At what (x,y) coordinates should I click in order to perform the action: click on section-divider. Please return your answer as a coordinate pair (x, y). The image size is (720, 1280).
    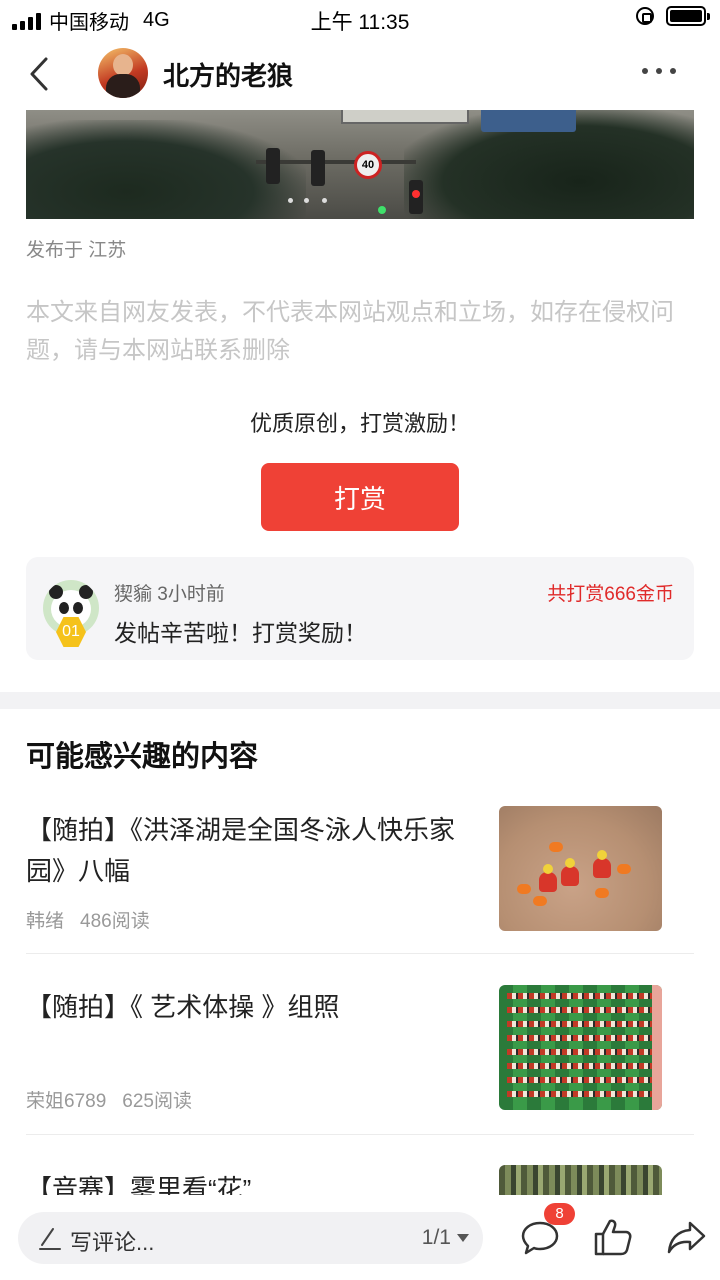
    Looking at the image, I should click on (360, 700).